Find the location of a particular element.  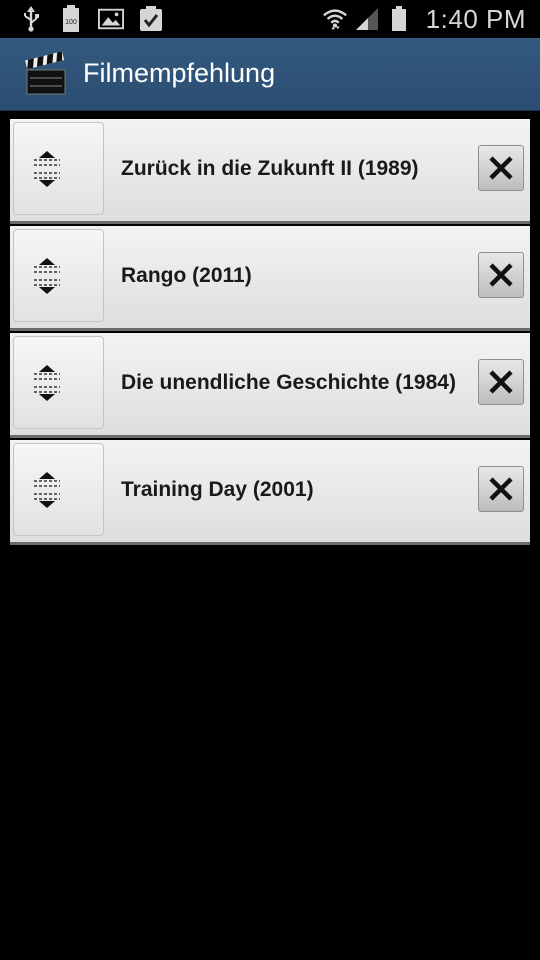

list-item: Die unendliche Geschichte (1984) is located at coordinates (270, 385).